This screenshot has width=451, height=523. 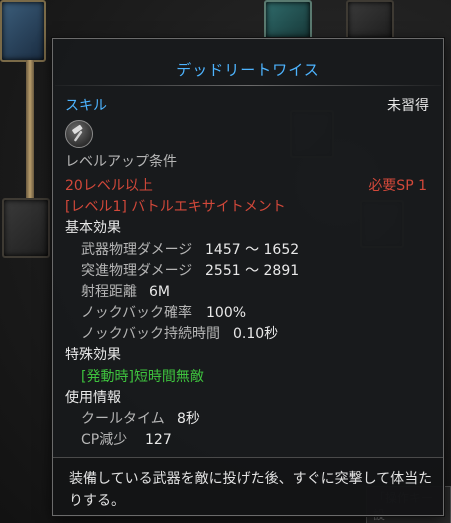 I want to click on special-effect: [発動時]短時間無敵, so click(x=142, y=377).